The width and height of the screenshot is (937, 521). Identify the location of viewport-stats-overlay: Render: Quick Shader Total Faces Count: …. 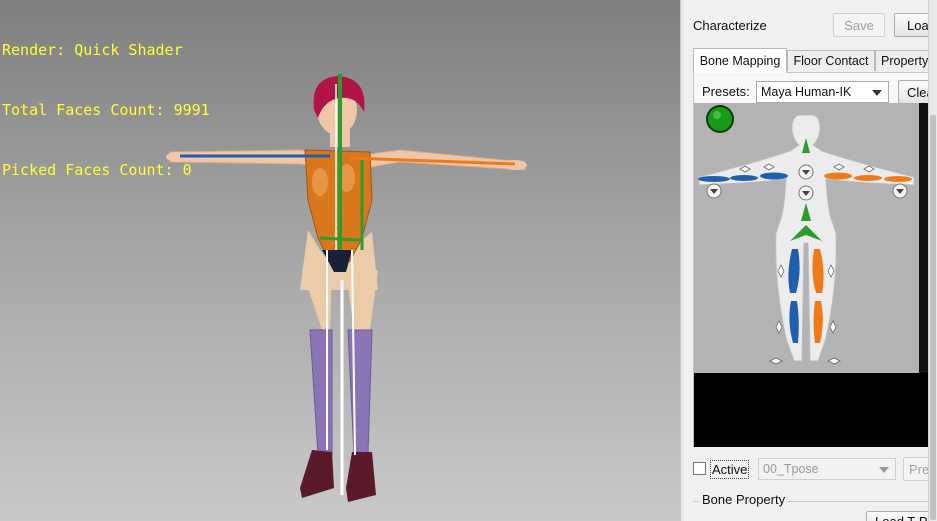
(106, 110).